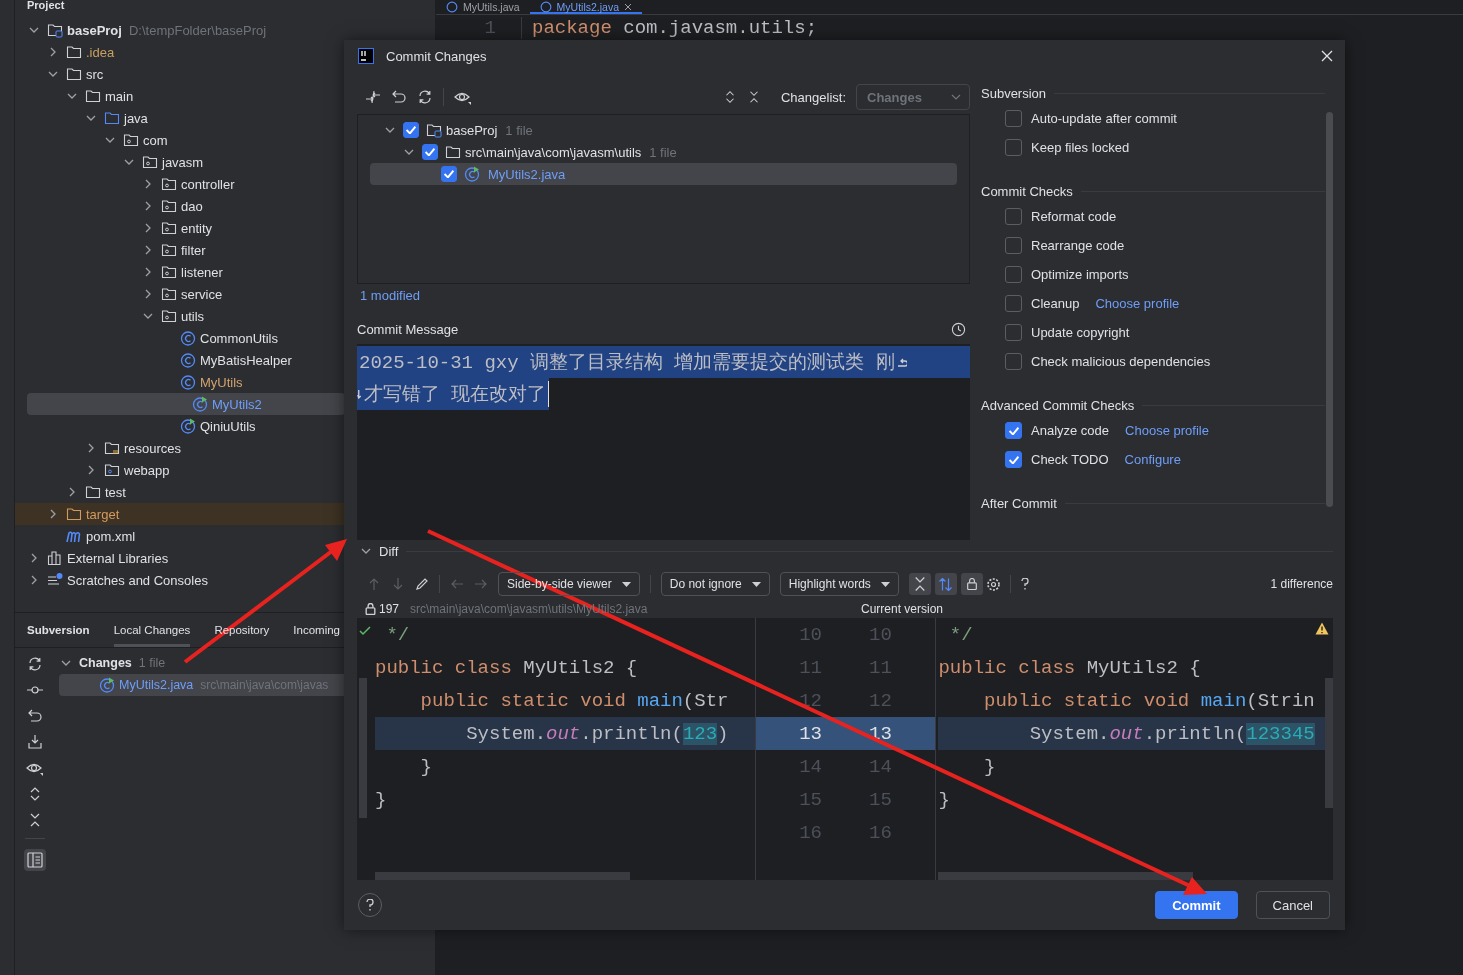  Describe the element at coordinates (422, 584) in the screenshot. I see `pencil-icon` at that location.